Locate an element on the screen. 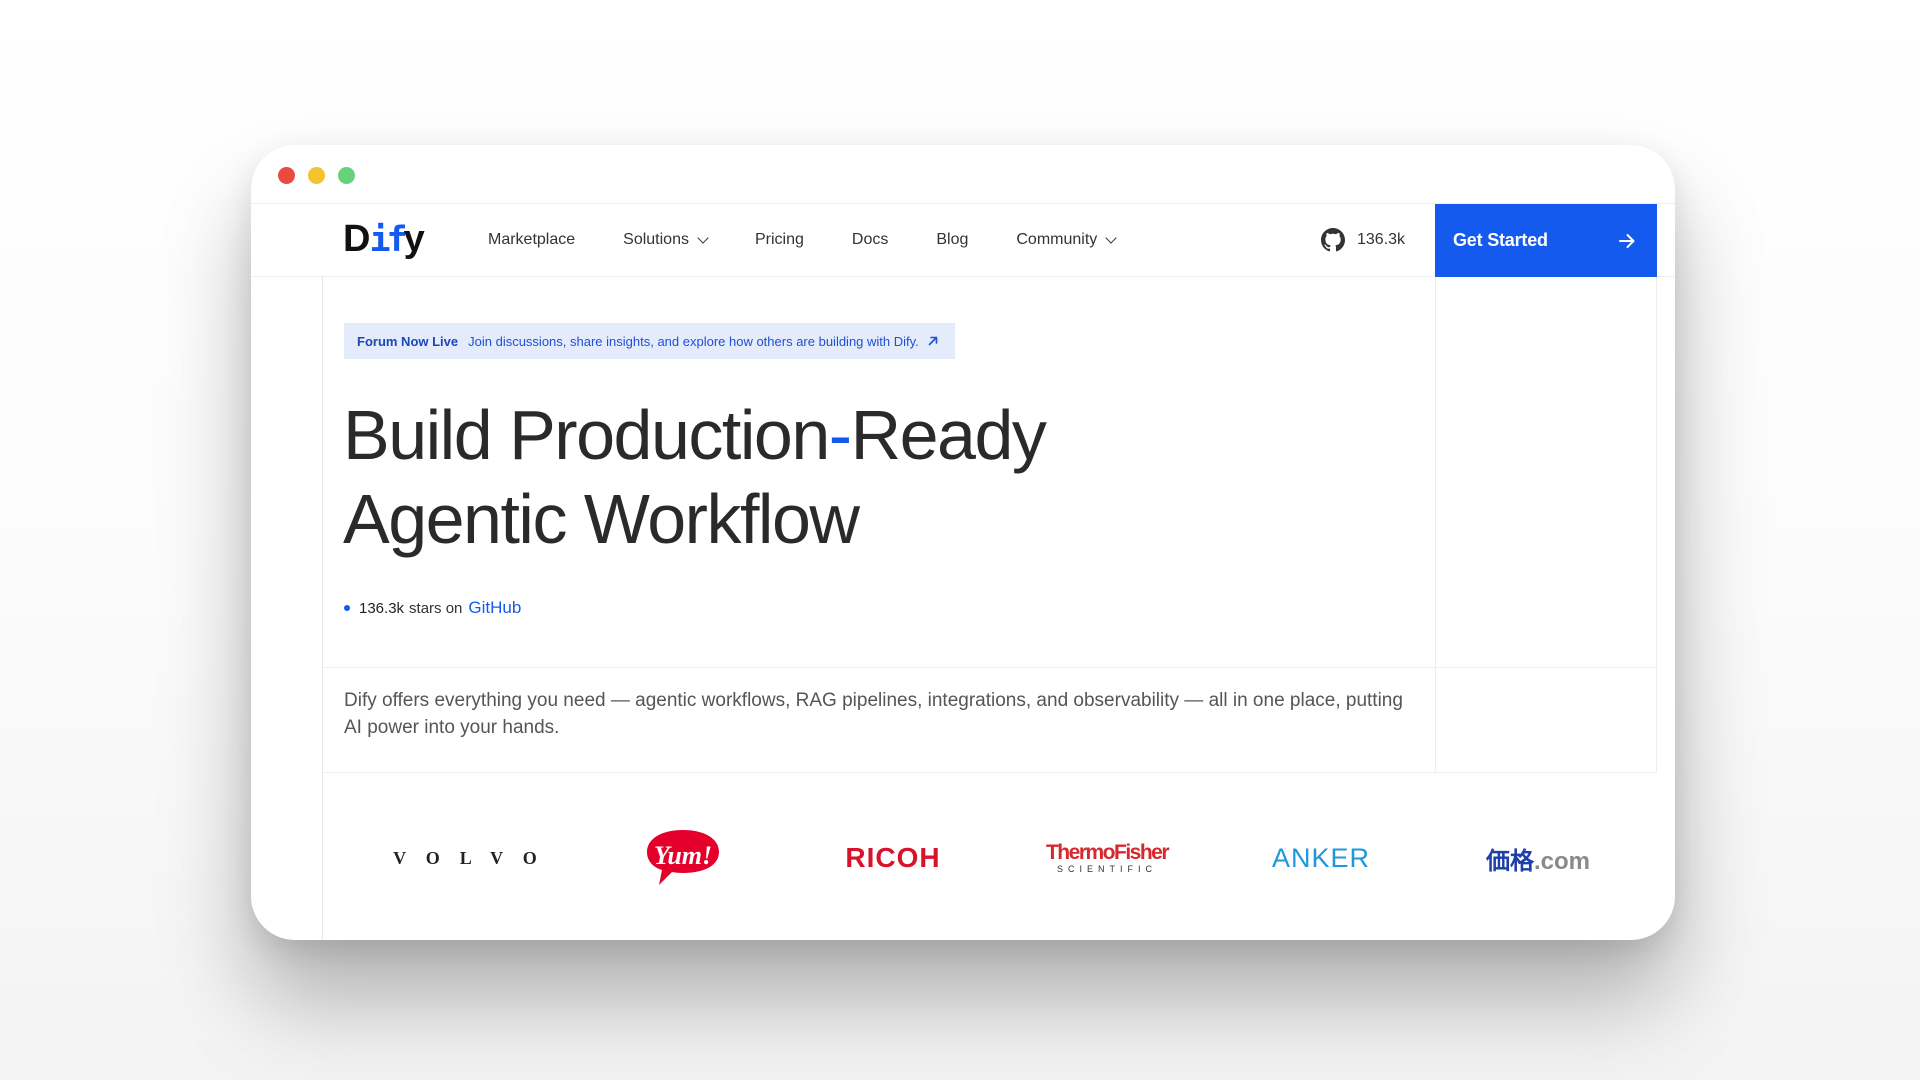  ricoh-logo: RICOH is located at coordinates (893, 858).